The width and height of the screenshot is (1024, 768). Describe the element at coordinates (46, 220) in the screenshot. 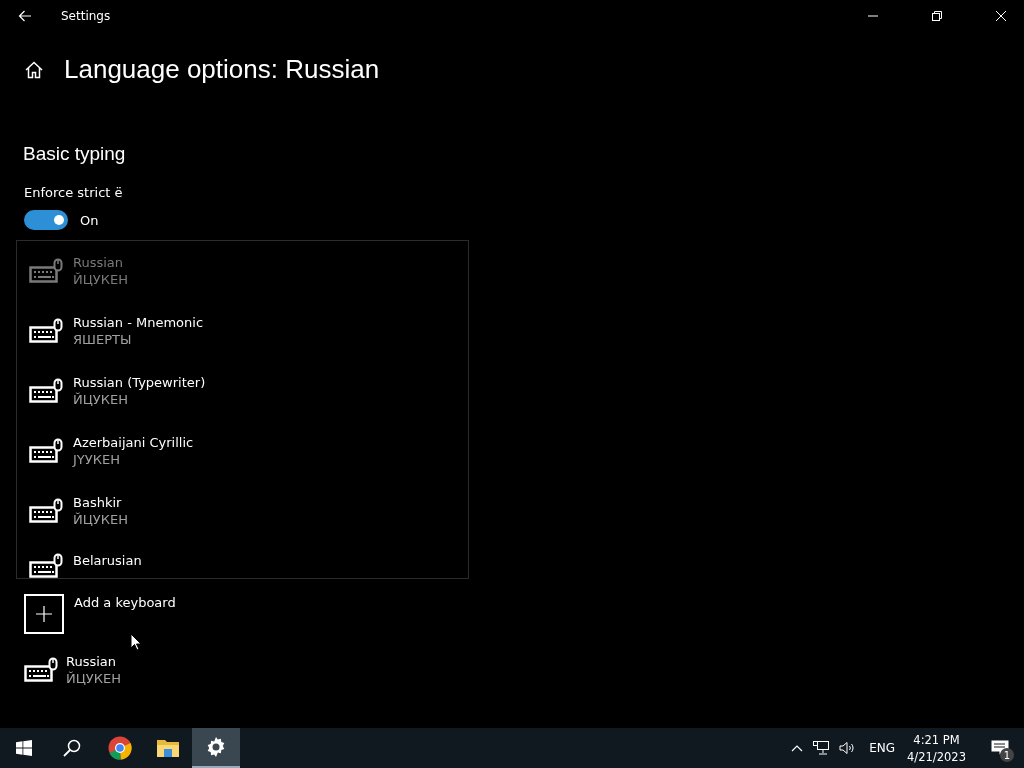

I see `toggle-switch` at that location.